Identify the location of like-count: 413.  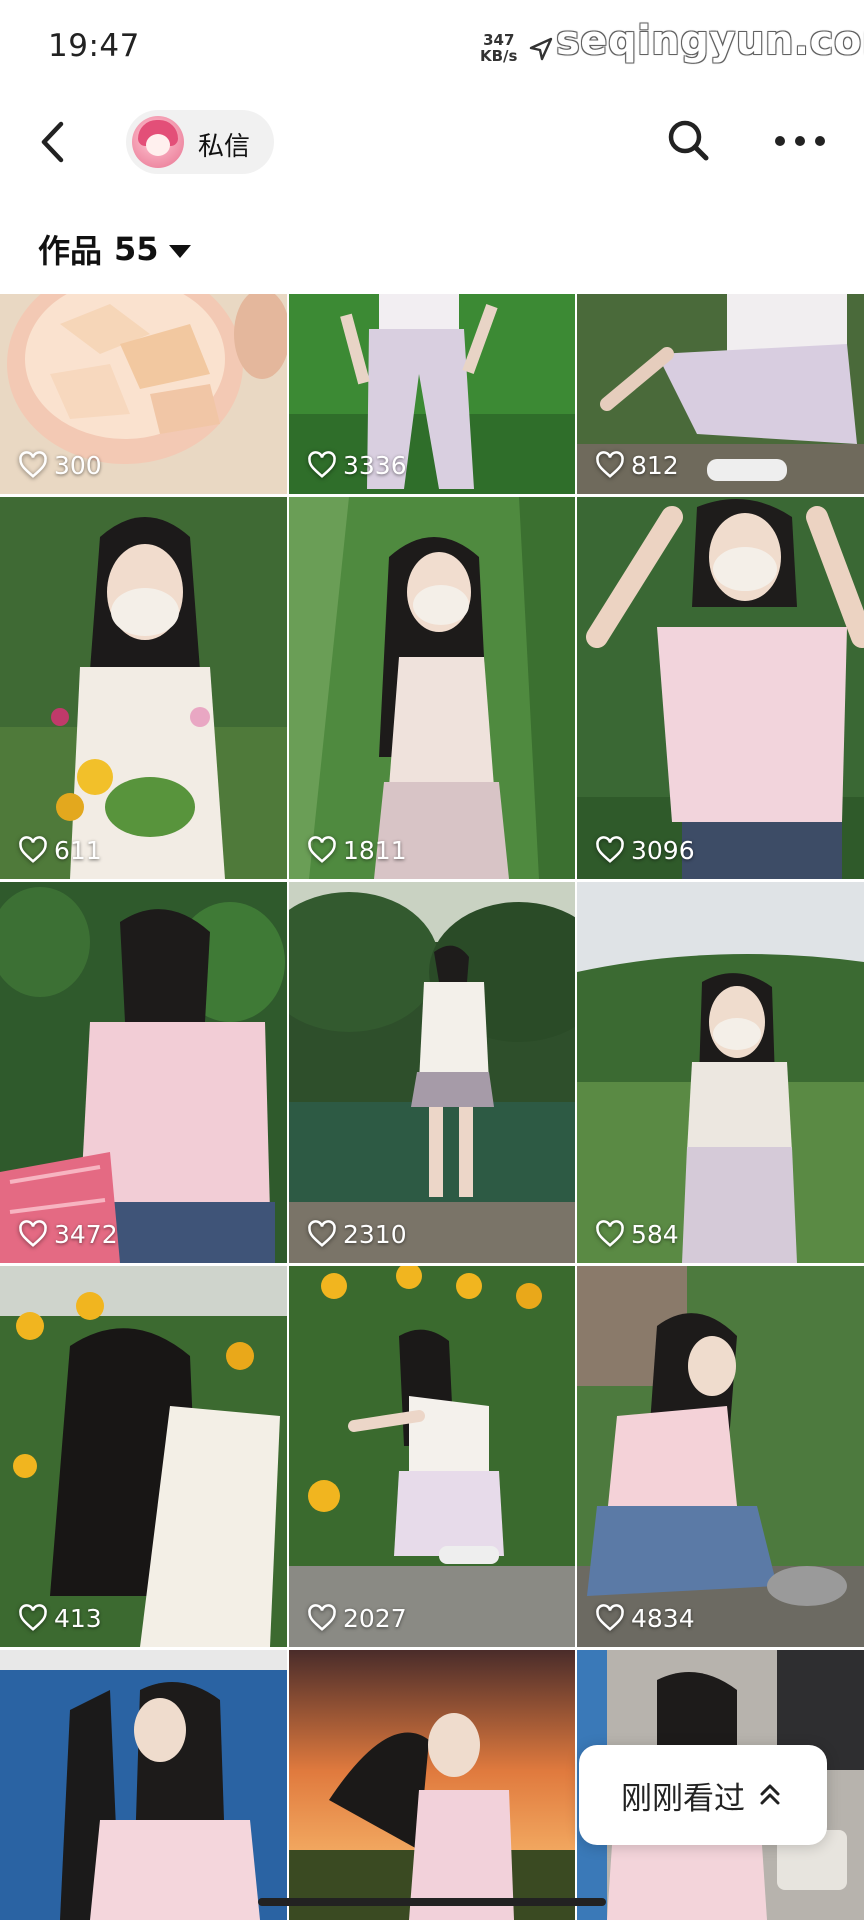
(60, 1618).